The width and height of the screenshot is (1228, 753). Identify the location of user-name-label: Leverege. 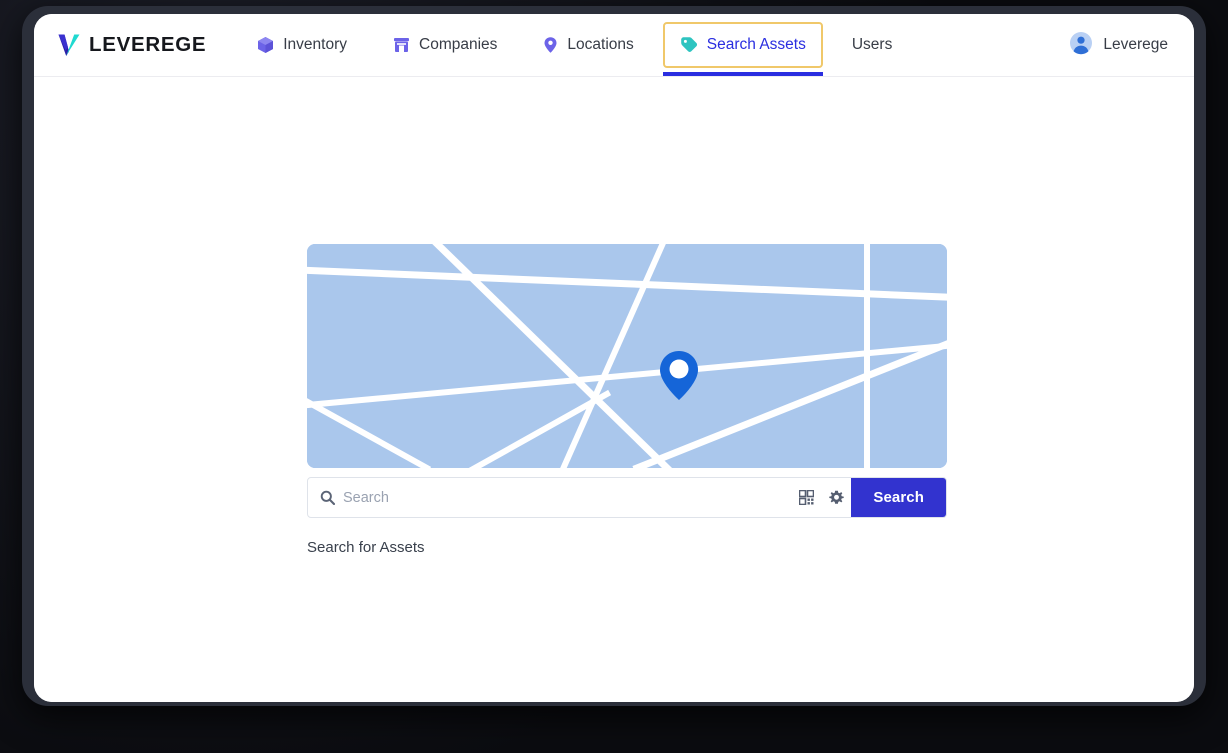
(1135, 44).